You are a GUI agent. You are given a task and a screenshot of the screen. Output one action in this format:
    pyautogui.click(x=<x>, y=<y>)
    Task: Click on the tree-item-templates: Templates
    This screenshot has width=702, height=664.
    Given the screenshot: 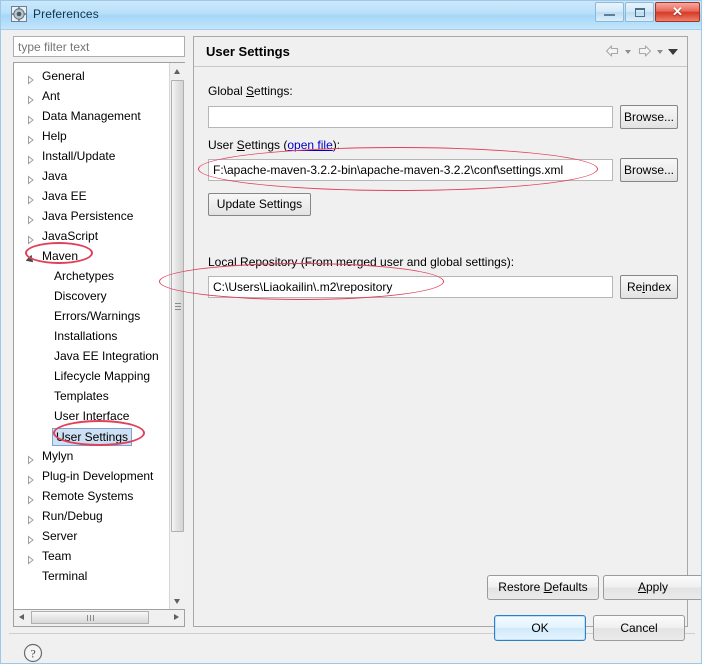 What is the action you would take?
    pyautogui.click(x=92, y=396)
    